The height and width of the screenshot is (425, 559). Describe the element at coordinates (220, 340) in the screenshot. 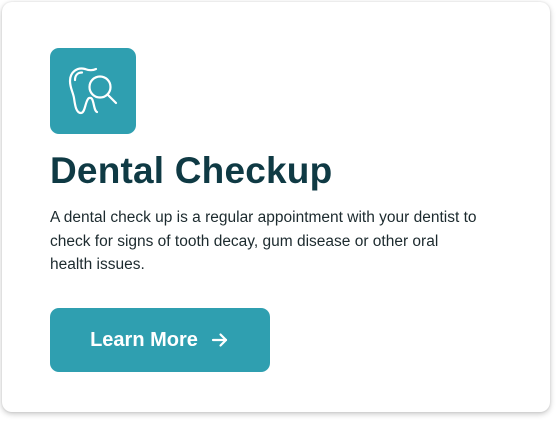

I see `arrow-right-icon` at that location.